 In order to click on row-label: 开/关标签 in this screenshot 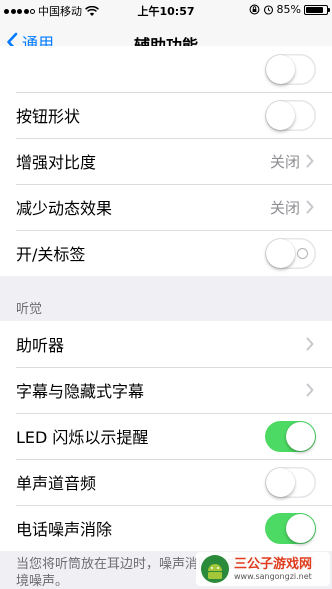, I will do `click(51, 254)`.